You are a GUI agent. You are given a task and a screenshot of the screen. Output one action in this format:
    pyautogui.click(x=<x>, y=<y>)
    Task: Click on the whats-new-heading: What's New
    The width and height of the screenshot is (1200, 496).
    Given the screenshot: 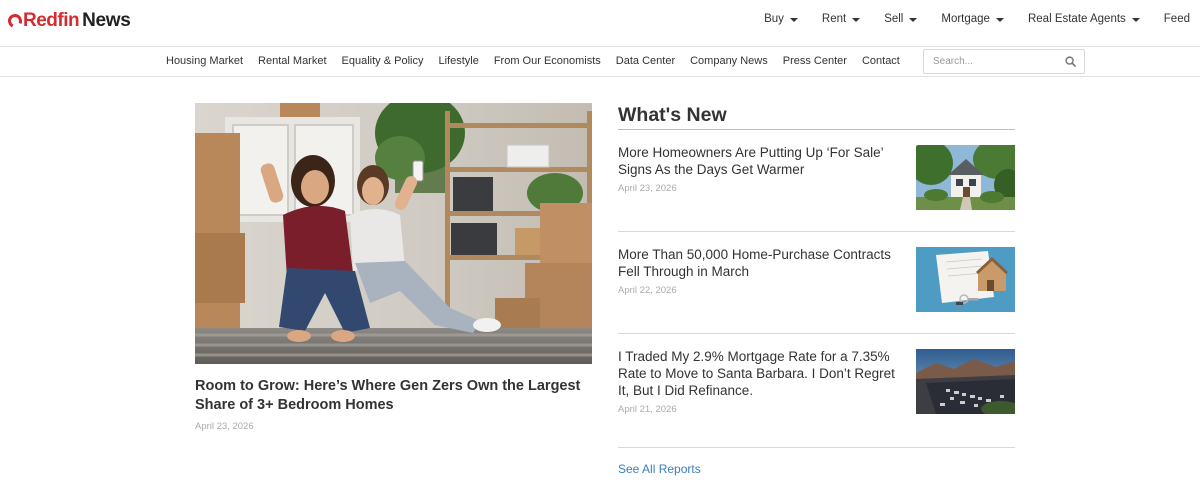 What is the action you would take?
    pyautogui.click(x=816, y=116)
    